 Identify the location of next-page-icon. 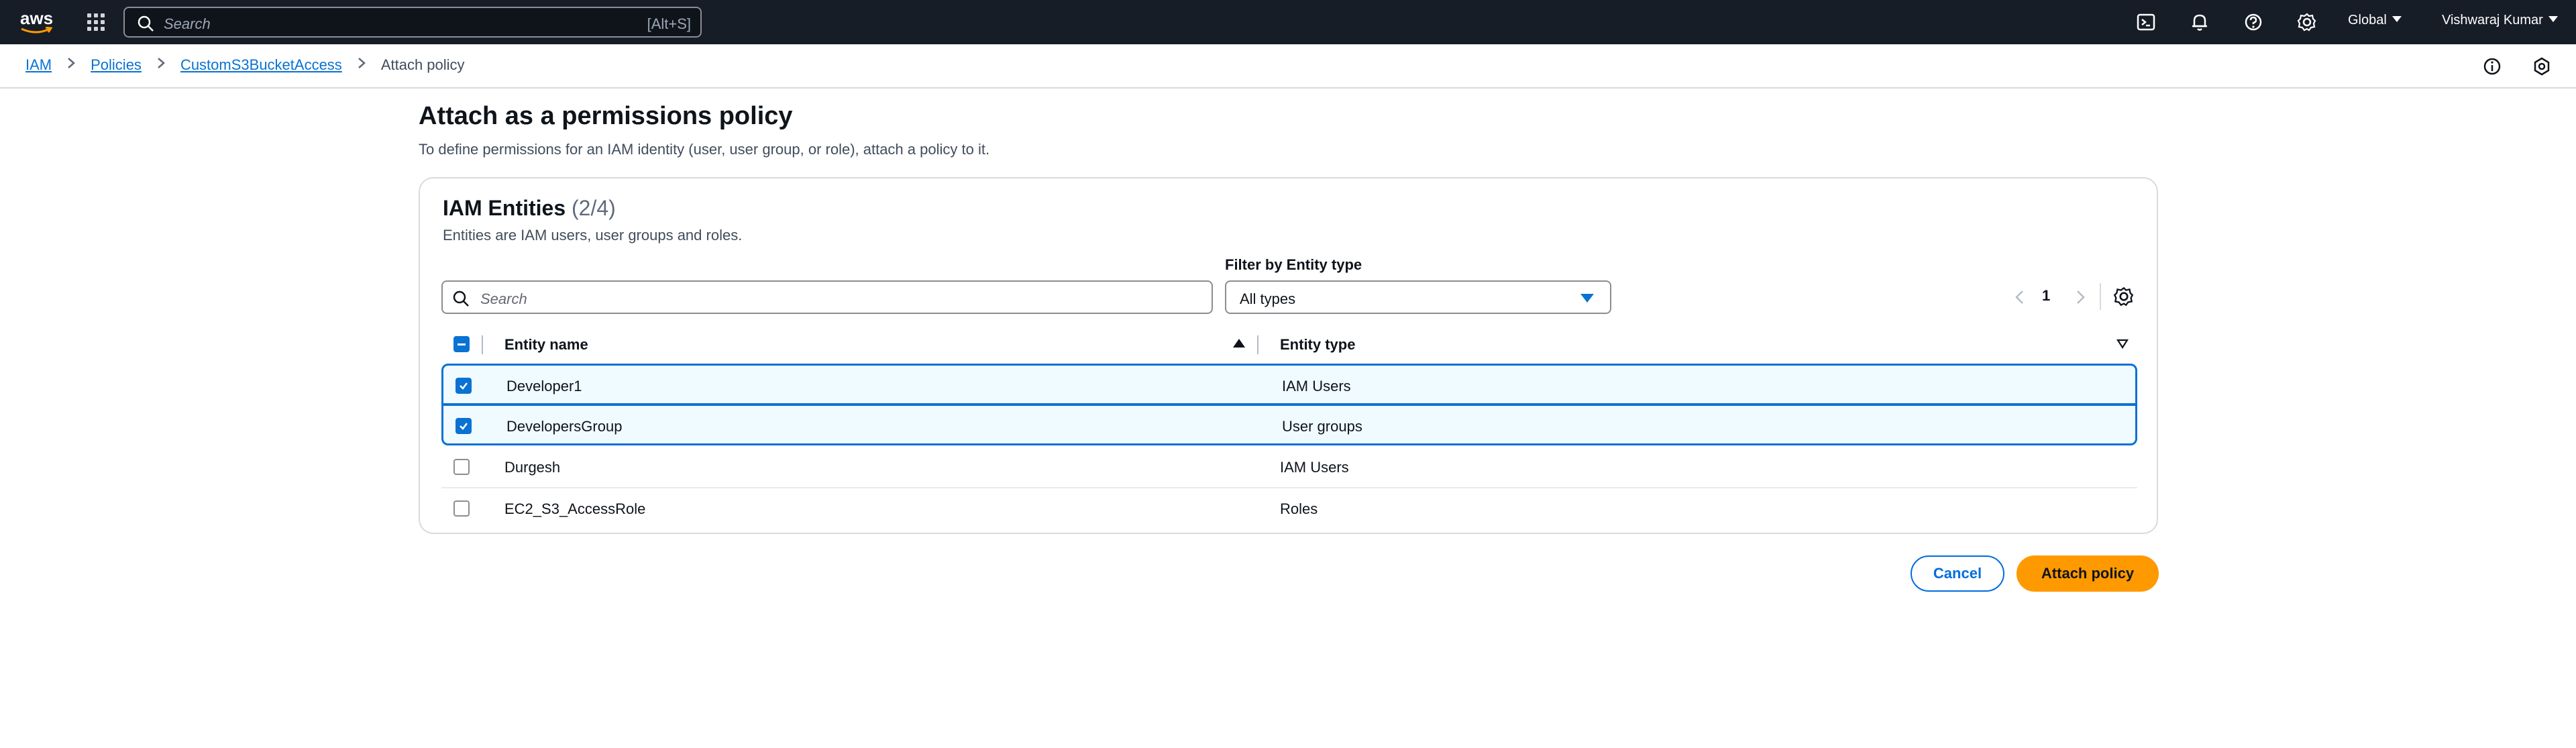
(2080, 297).